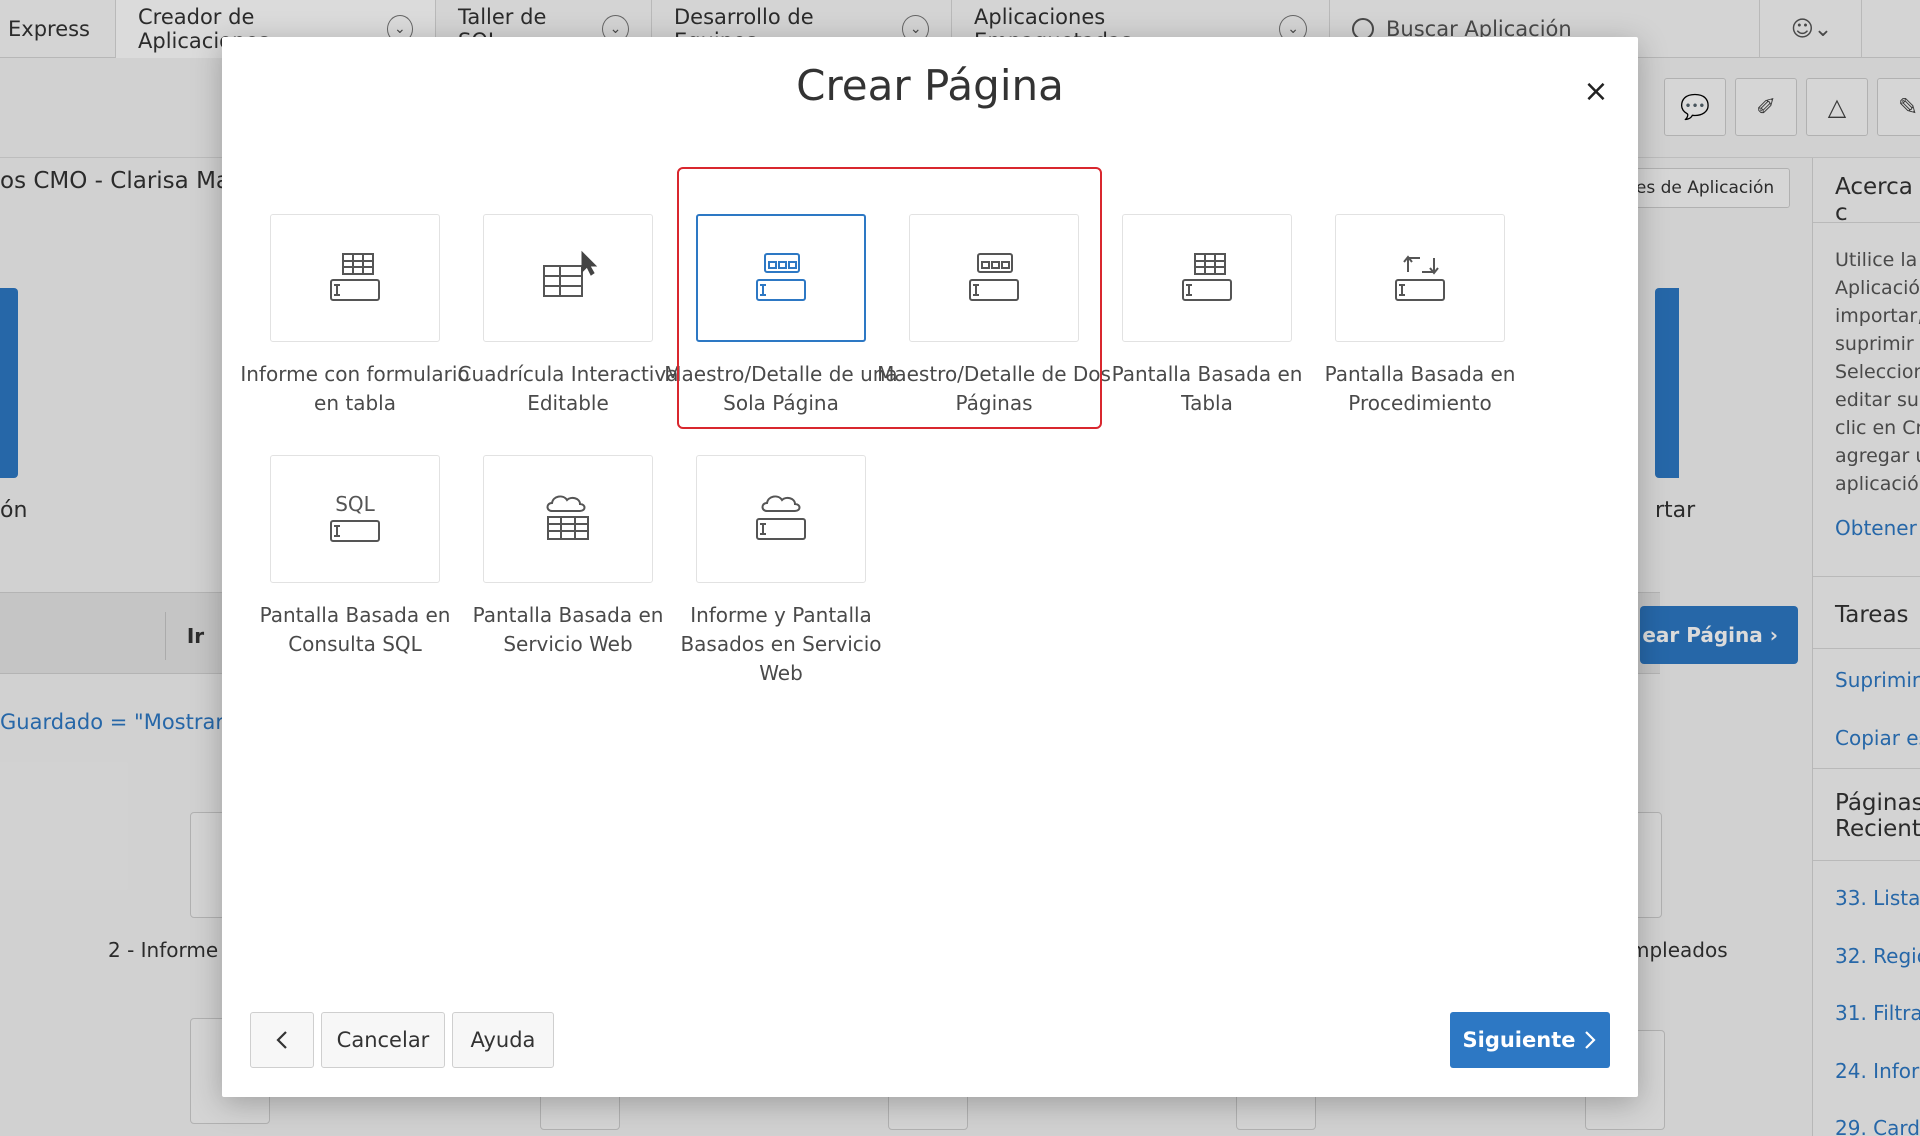 This screenshot has height=1136, width=1920. What do you see at coordinates (781, 519) in the screenshot?
I see `cloud-form-icon` at bounding box center [781, 519].